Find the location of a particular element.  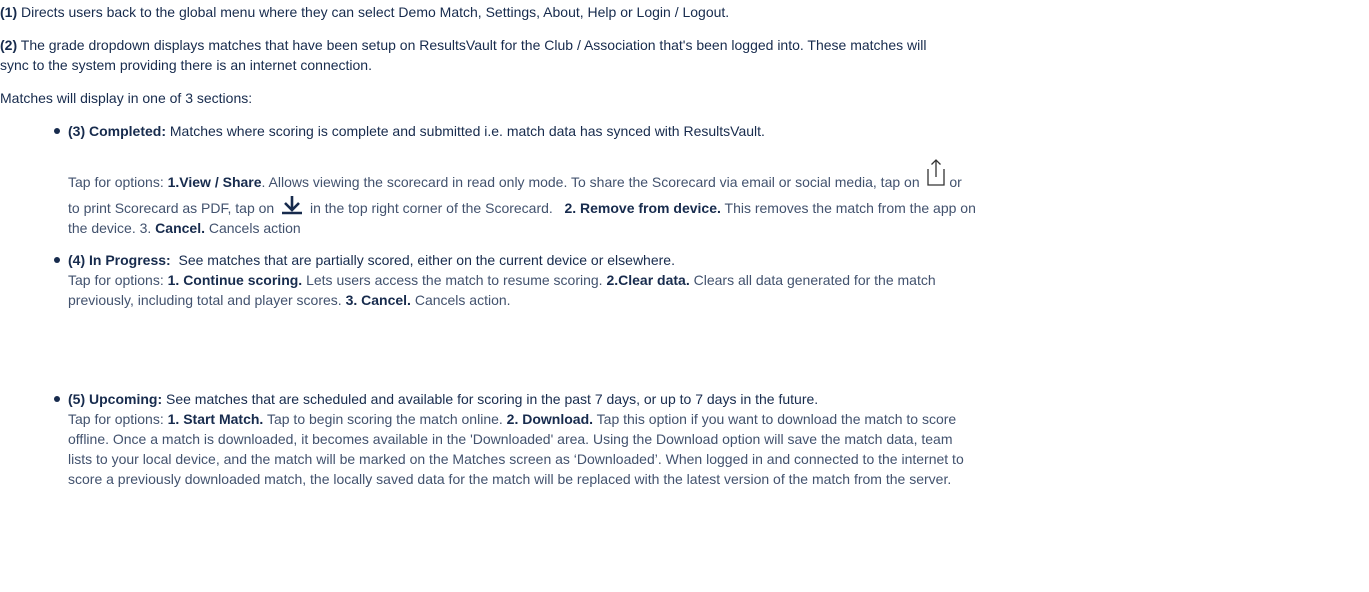

completed-opt1-label: 1.View / Share is located at coordinates (214, 182).